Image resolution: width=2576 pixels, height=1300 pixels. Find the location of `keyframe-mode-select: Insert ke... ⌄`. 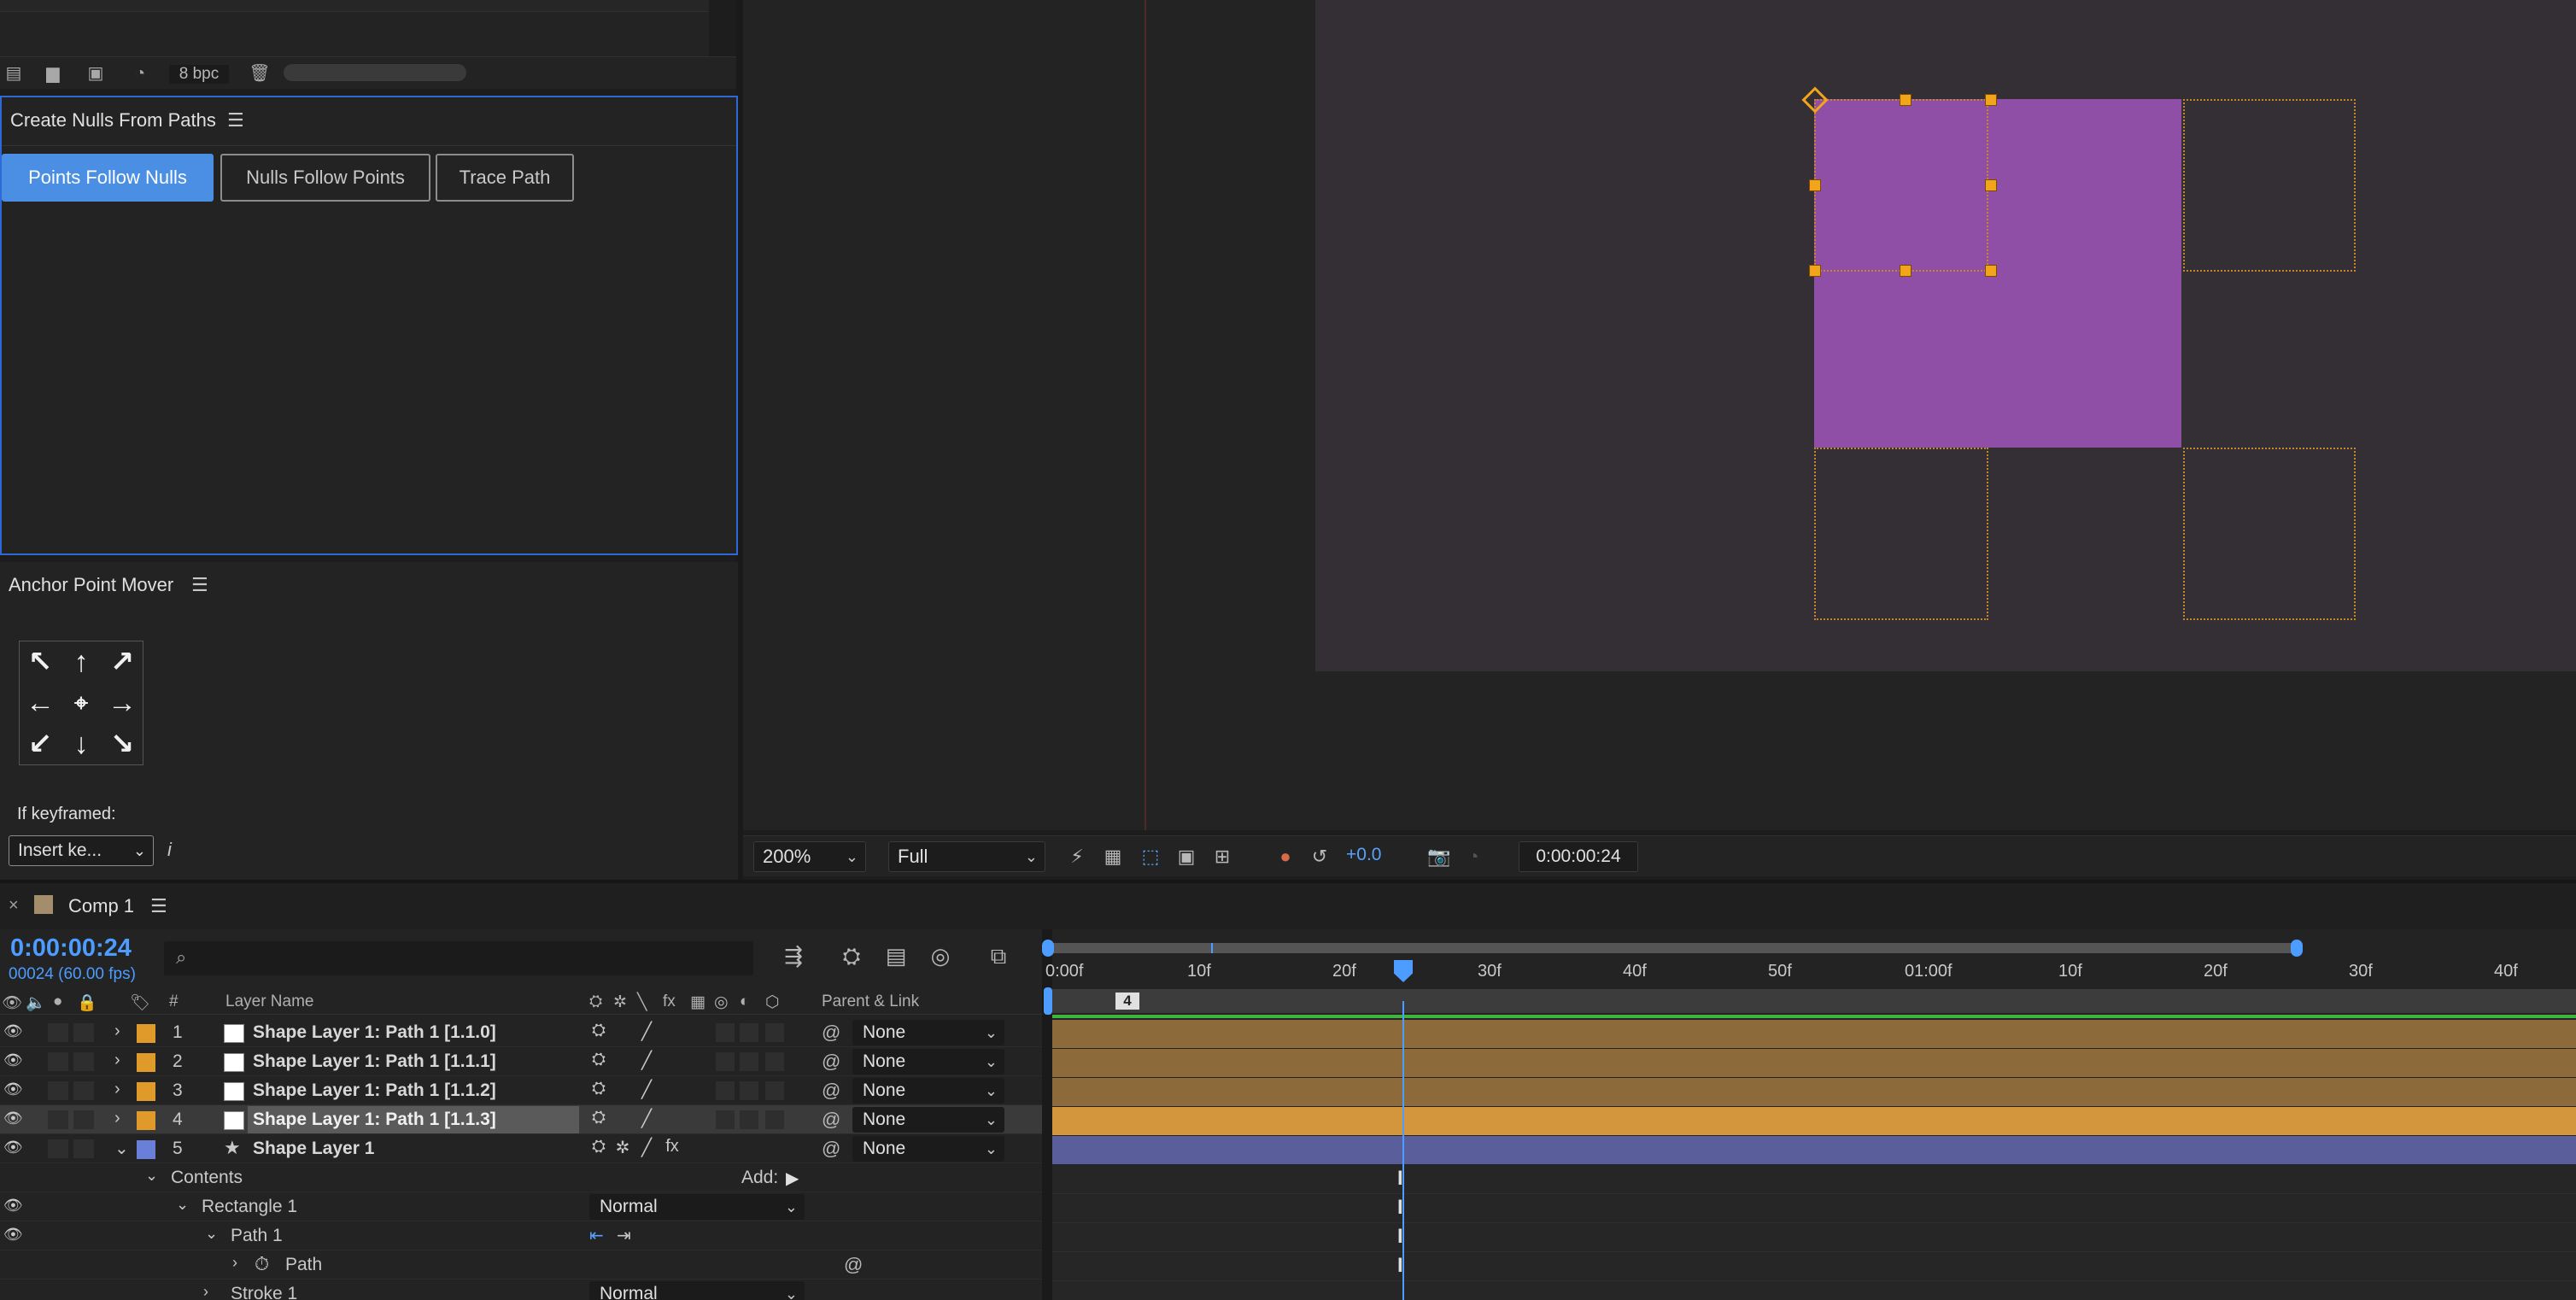

keyframe-mode-select: Insert ke... ⌄ is located at coordinates (81, 850).